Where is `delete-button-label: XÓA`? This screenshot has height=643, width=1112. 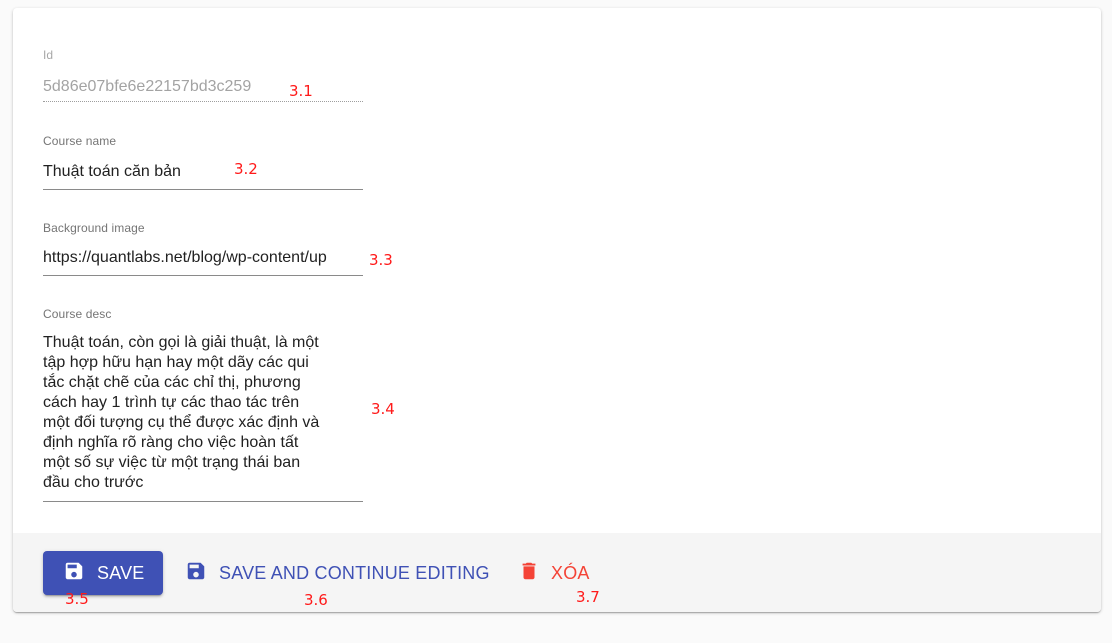
delete-button-label: XÓA is located at coordinates (570, 572).